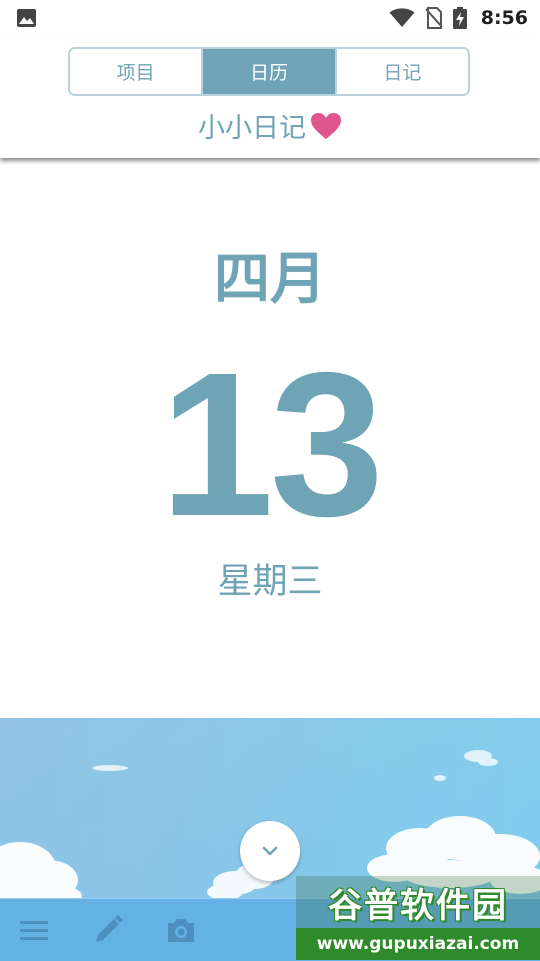 The image size is (540, 961). What do you see at coordinates (402, 17) in the screenshot?
I see `wifi-icon` at bounding box center [402, 17].